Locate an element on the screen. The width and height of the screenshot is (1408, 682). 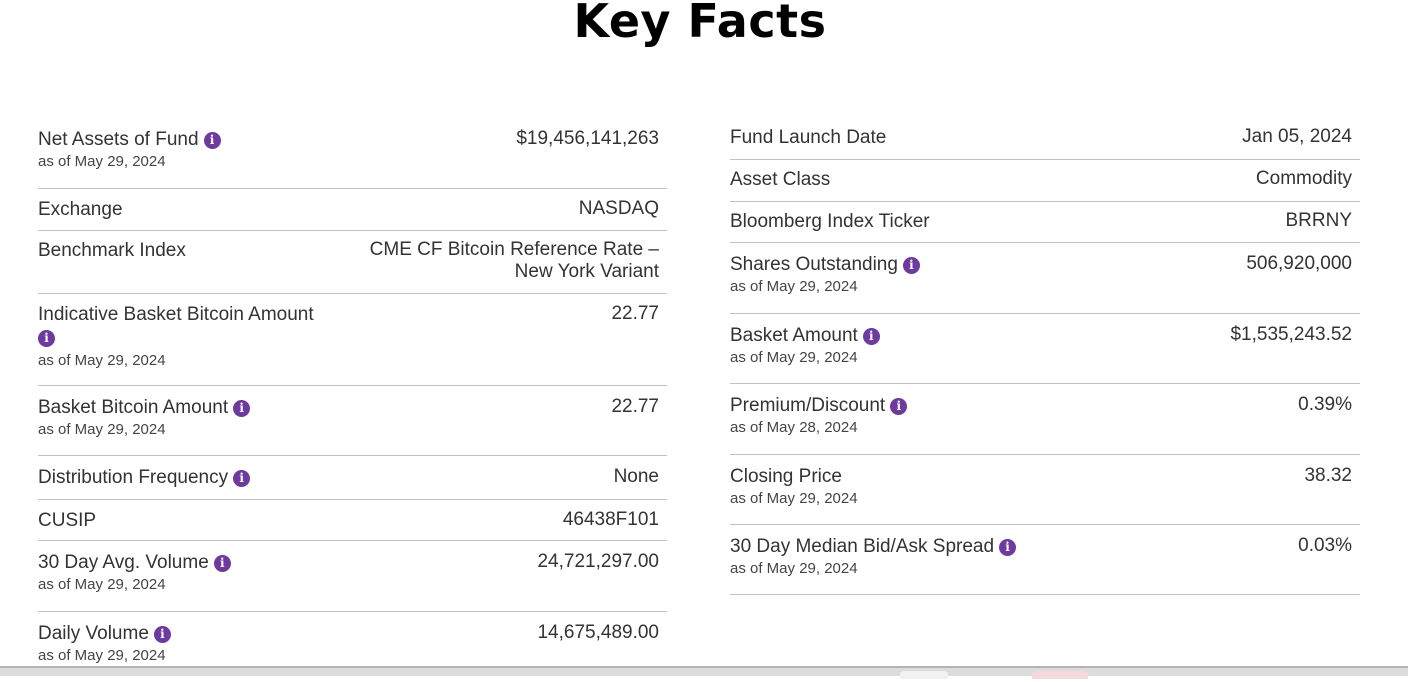
fact-value: Commodity is located at coordinates (1303, 178).